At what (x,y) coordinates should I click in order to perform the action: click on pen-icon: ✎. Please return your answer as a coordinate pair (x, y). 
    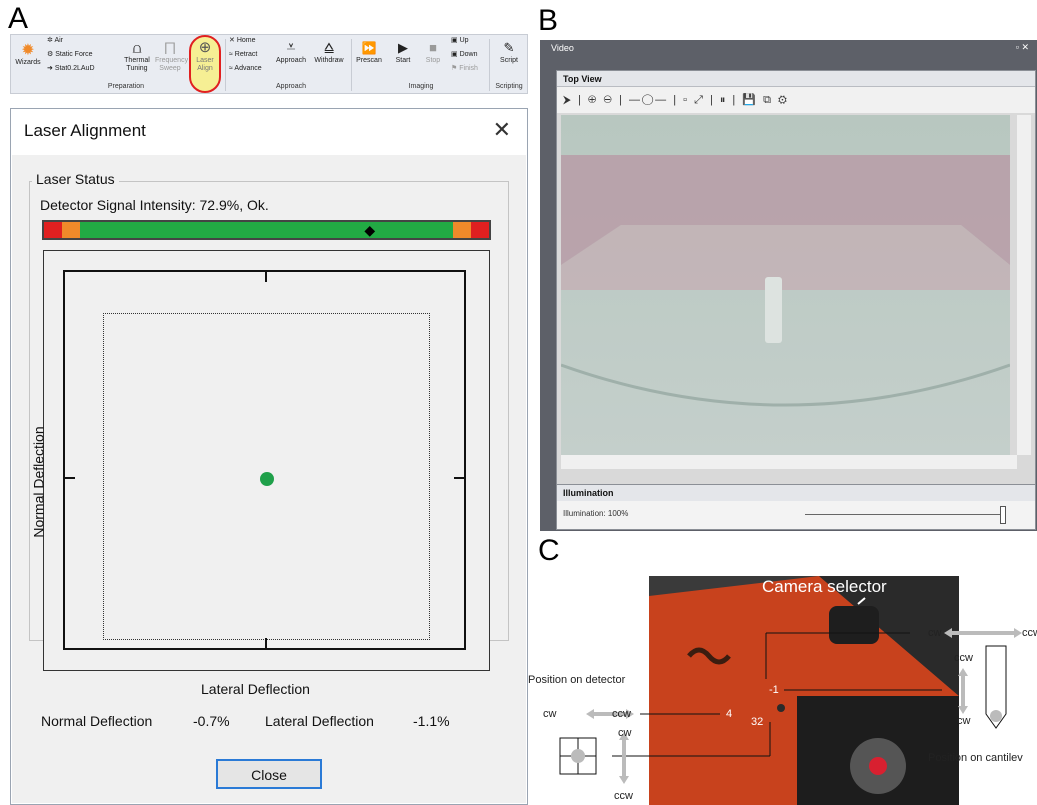
    Looking at the image, I should click on (509, 47).